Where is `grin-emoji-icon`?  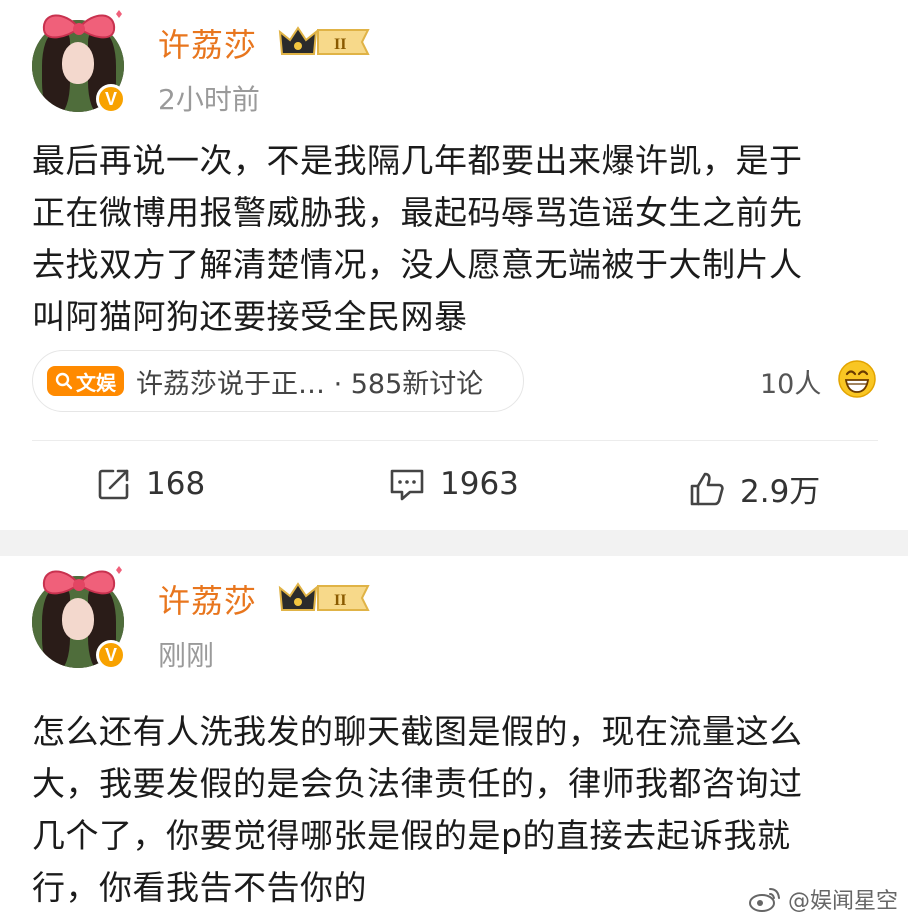 grin-emoji-icon is located at coordinates (857, 379).